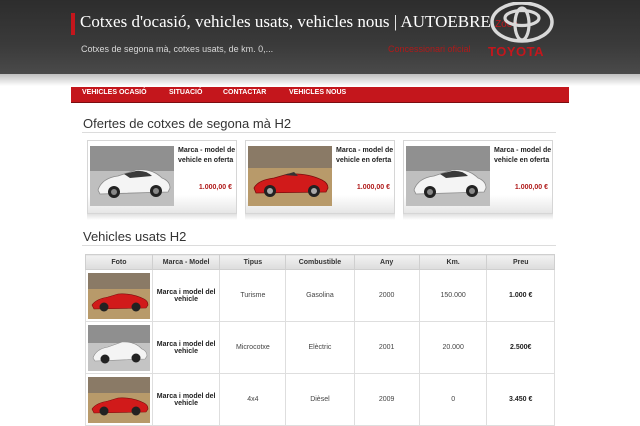  I want to click on column-header-year: Any, so click(386, 262).